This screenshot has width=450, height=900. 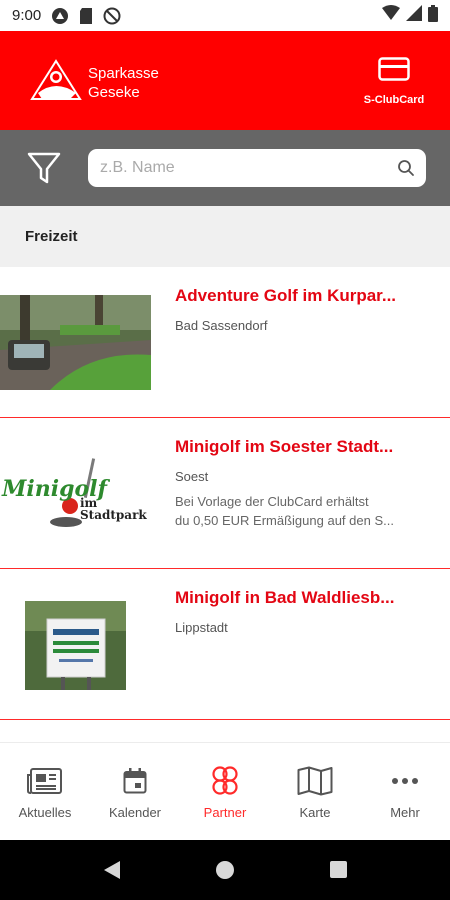 What do you see at coordinates (113, 515) in the screenshot?
I see `logo-text-stadtpark: Stadtpark` at bounding box center [113, 515].